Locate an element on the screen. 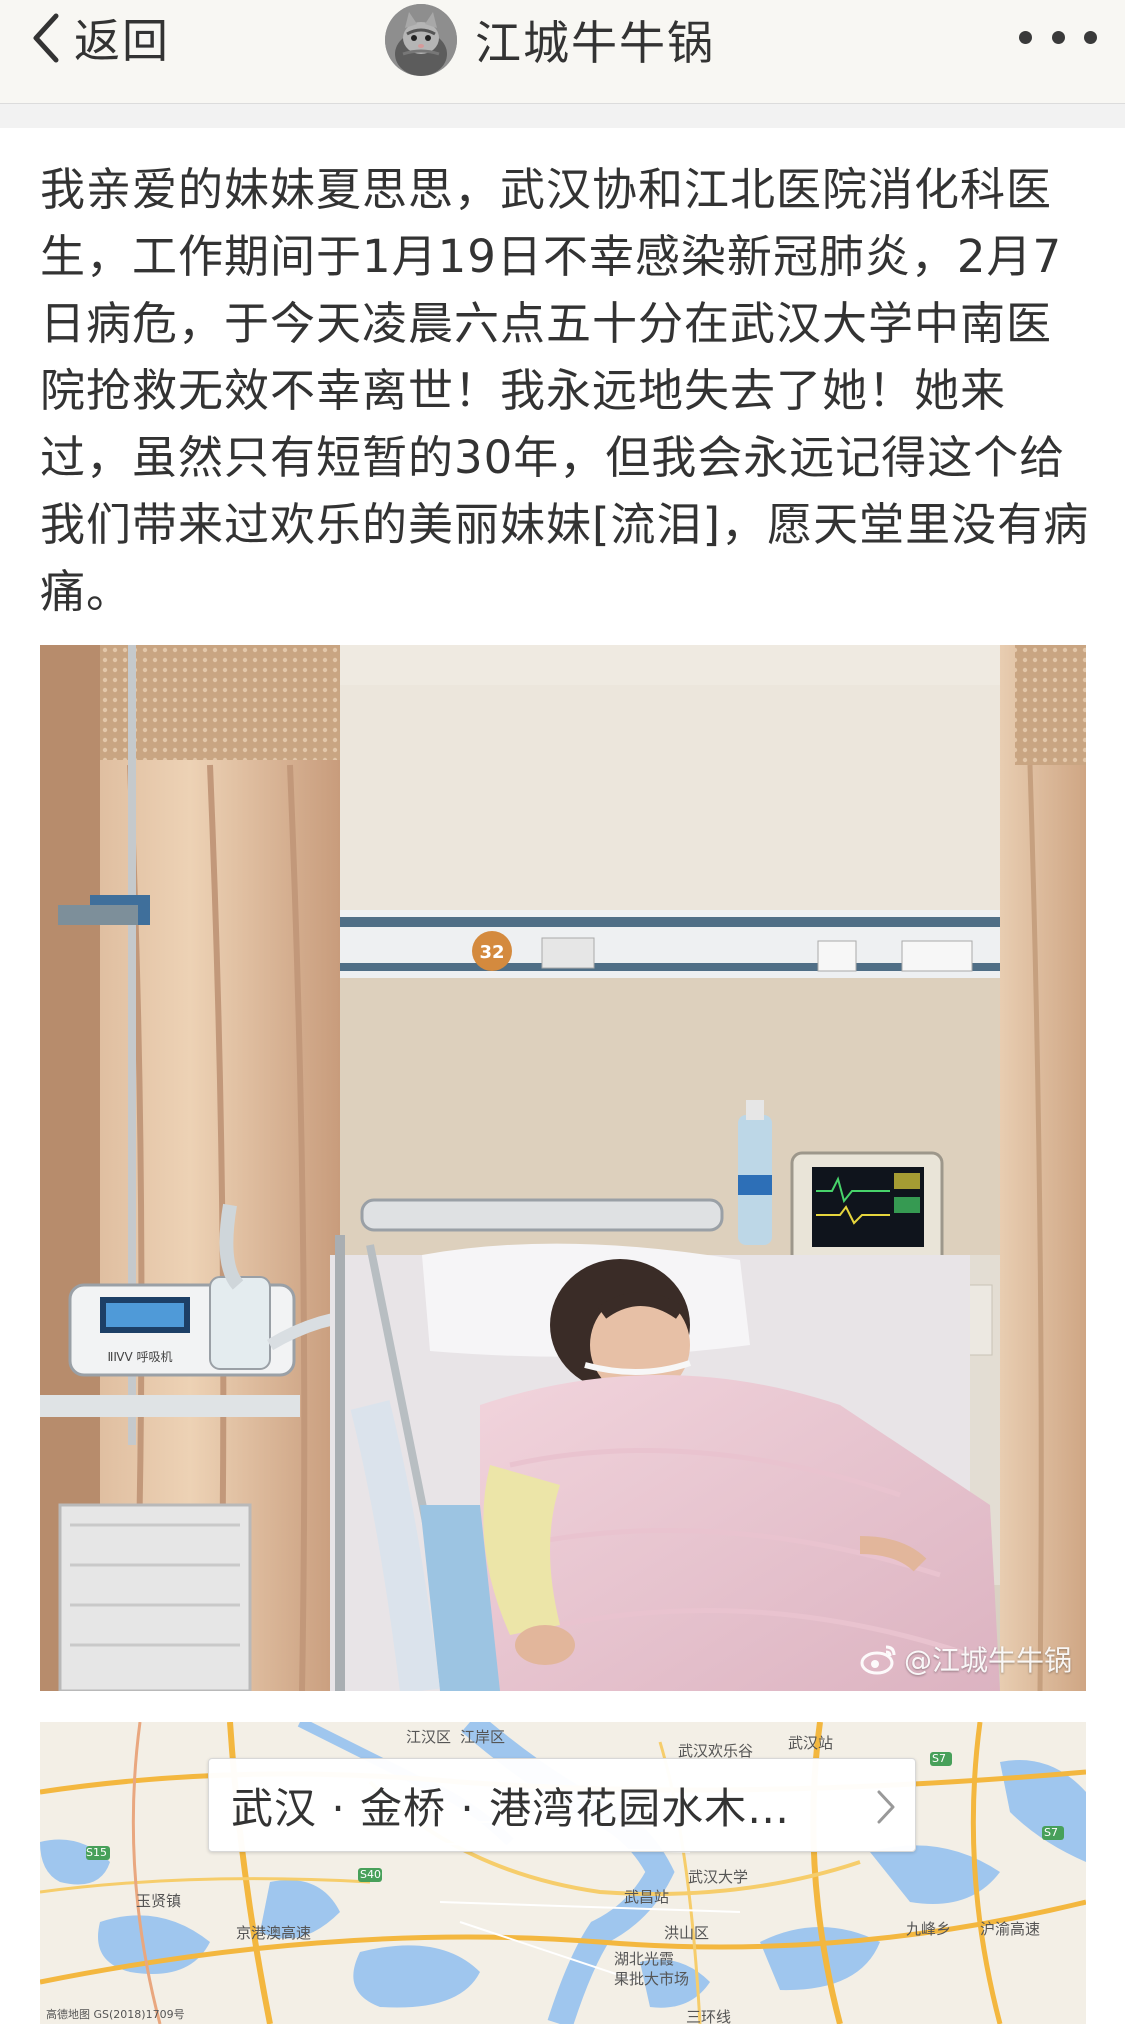 The height and width of the screenshot is (2024, 1125). road-badge: S40 is located at coordinates (370, 1874).